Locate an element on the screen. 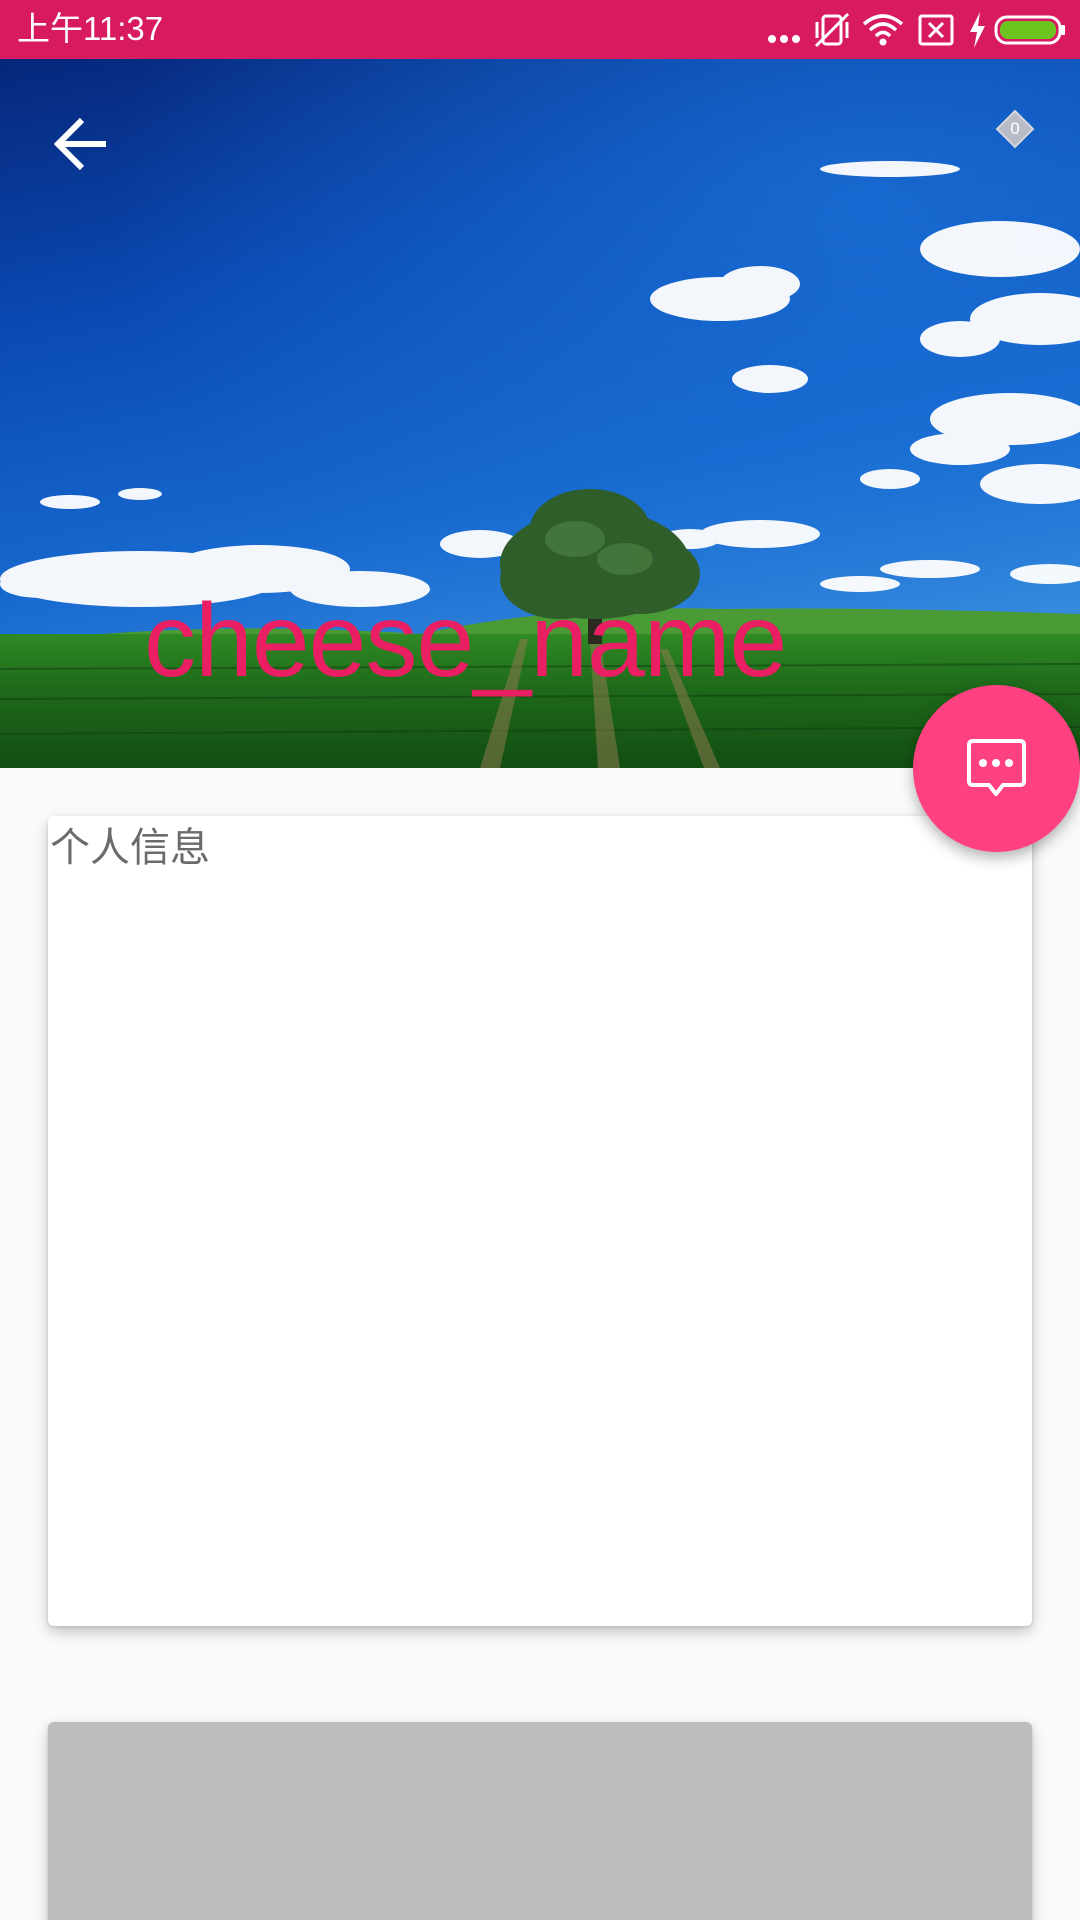 The width and height of the screenshot is (1080, 1920). chat-fab-button is located at coordinates (996, 768).